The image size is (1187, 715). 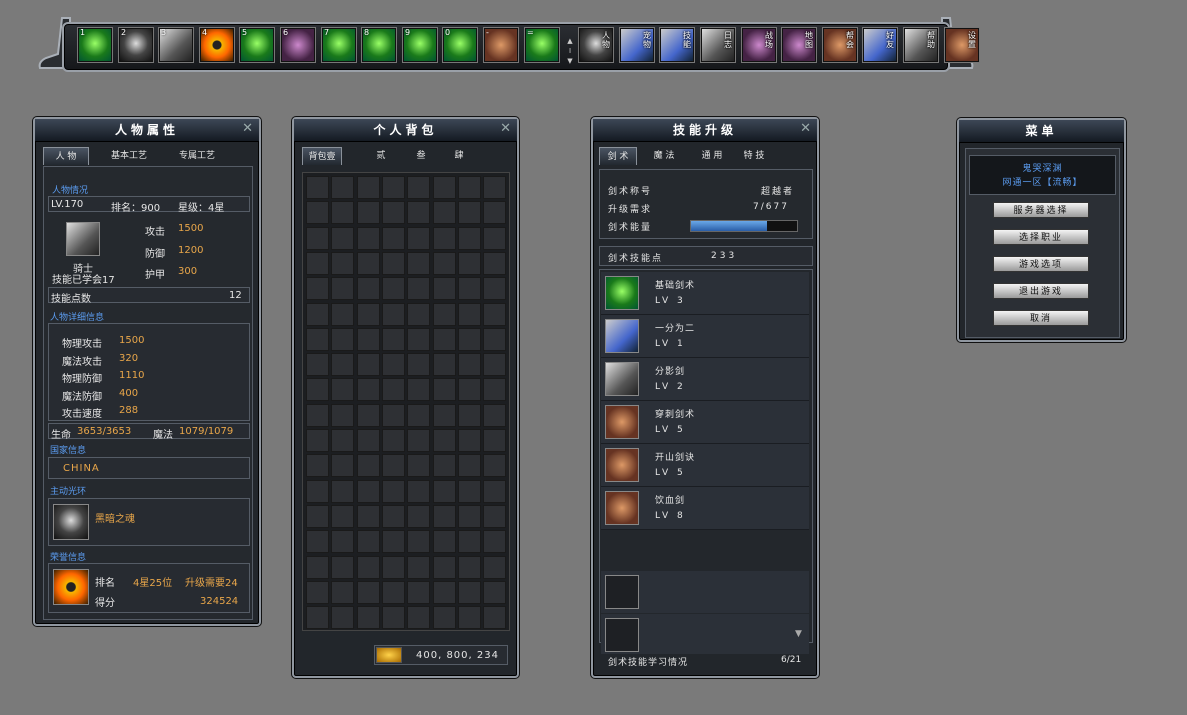 What do you see at coordinates (705, 465) in the screenshot?
I see `skill-row: 开山剑诀 LV 5` at bounding box center [705, 465].